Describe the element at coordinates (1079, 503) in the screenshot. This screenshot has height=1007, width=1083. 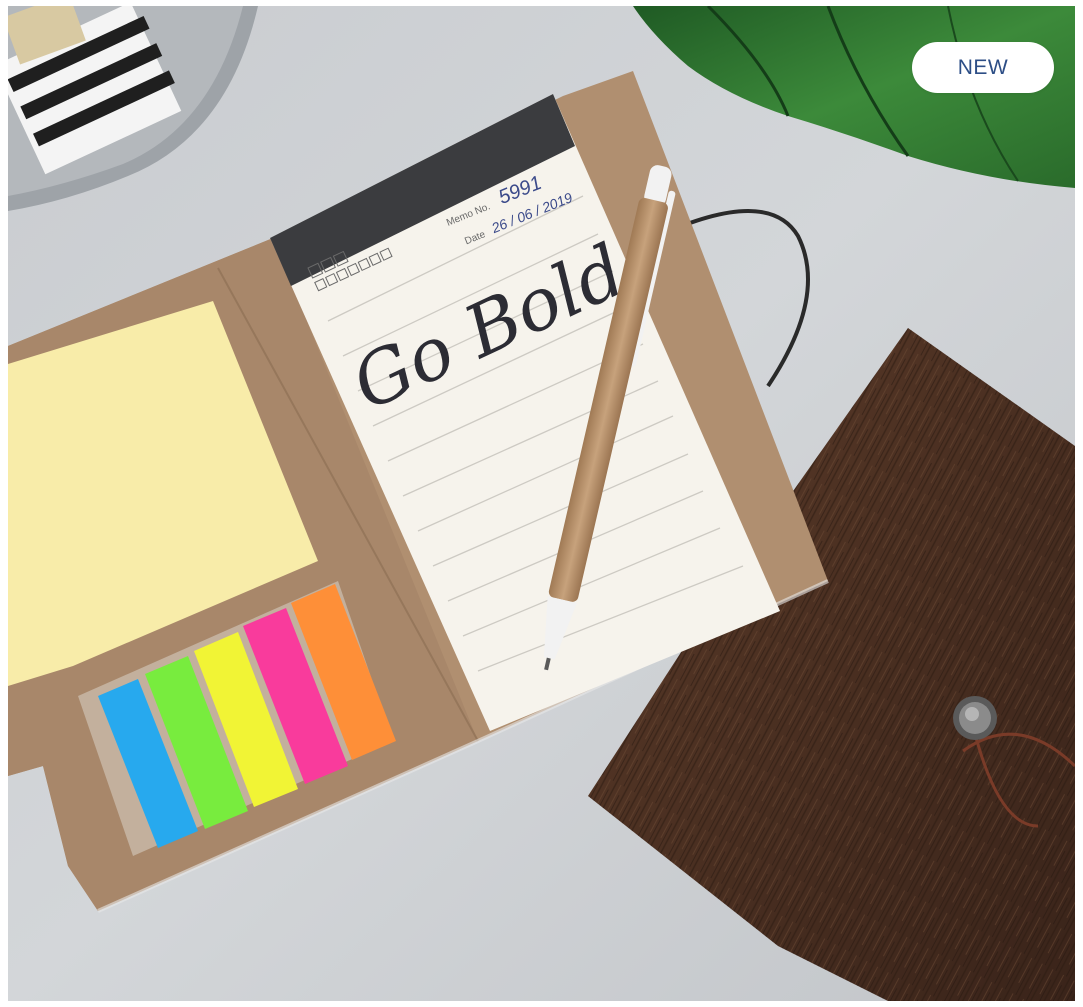
I see `right-edge` at that location.